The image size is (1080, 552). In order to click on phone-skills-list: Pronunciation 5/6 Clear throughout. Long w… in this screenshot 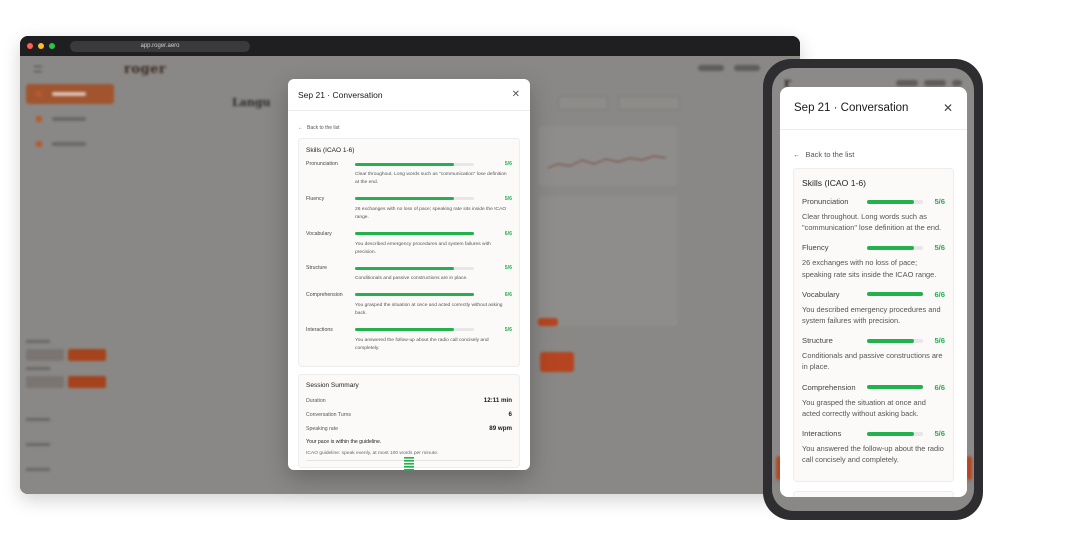, I will do `click(873, 331)`.